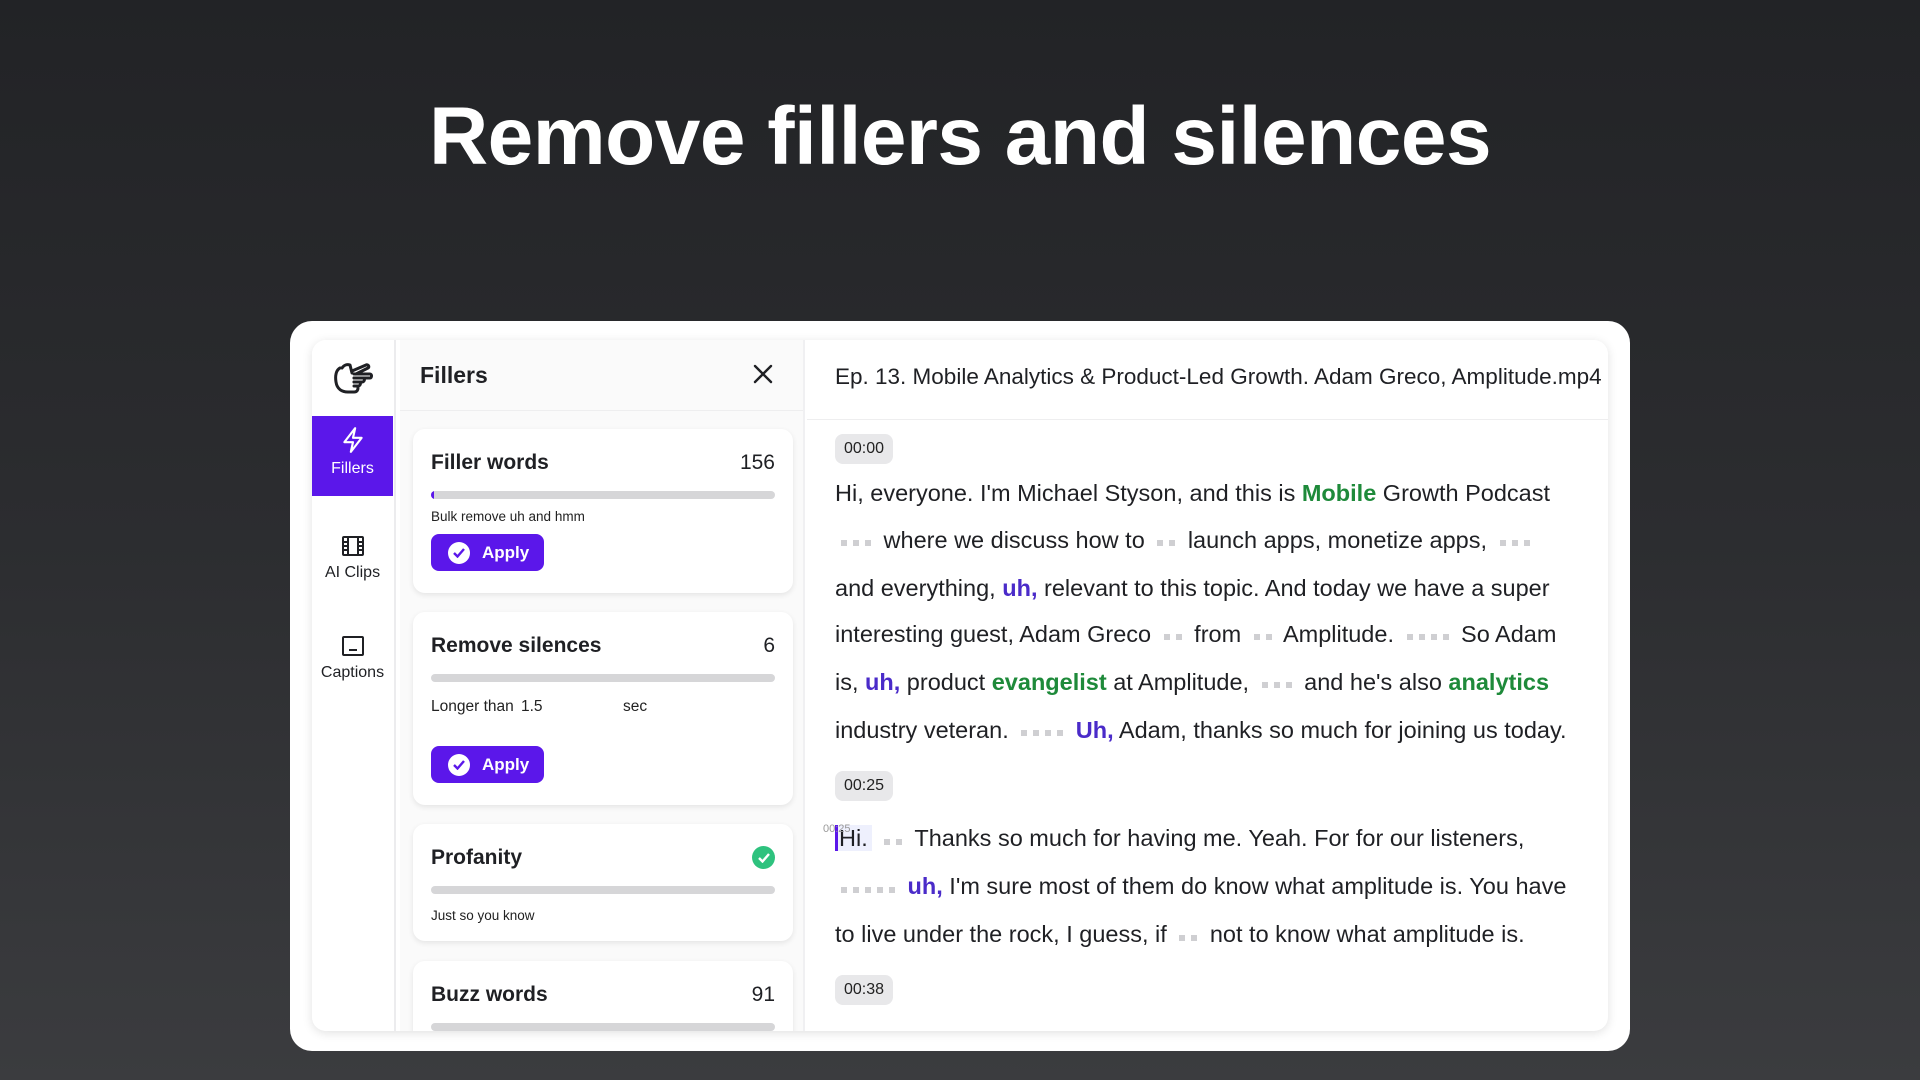 This screenshot has height=1080, width=1920. I want to click on buzz-word: analytics, so click(1498, 682).